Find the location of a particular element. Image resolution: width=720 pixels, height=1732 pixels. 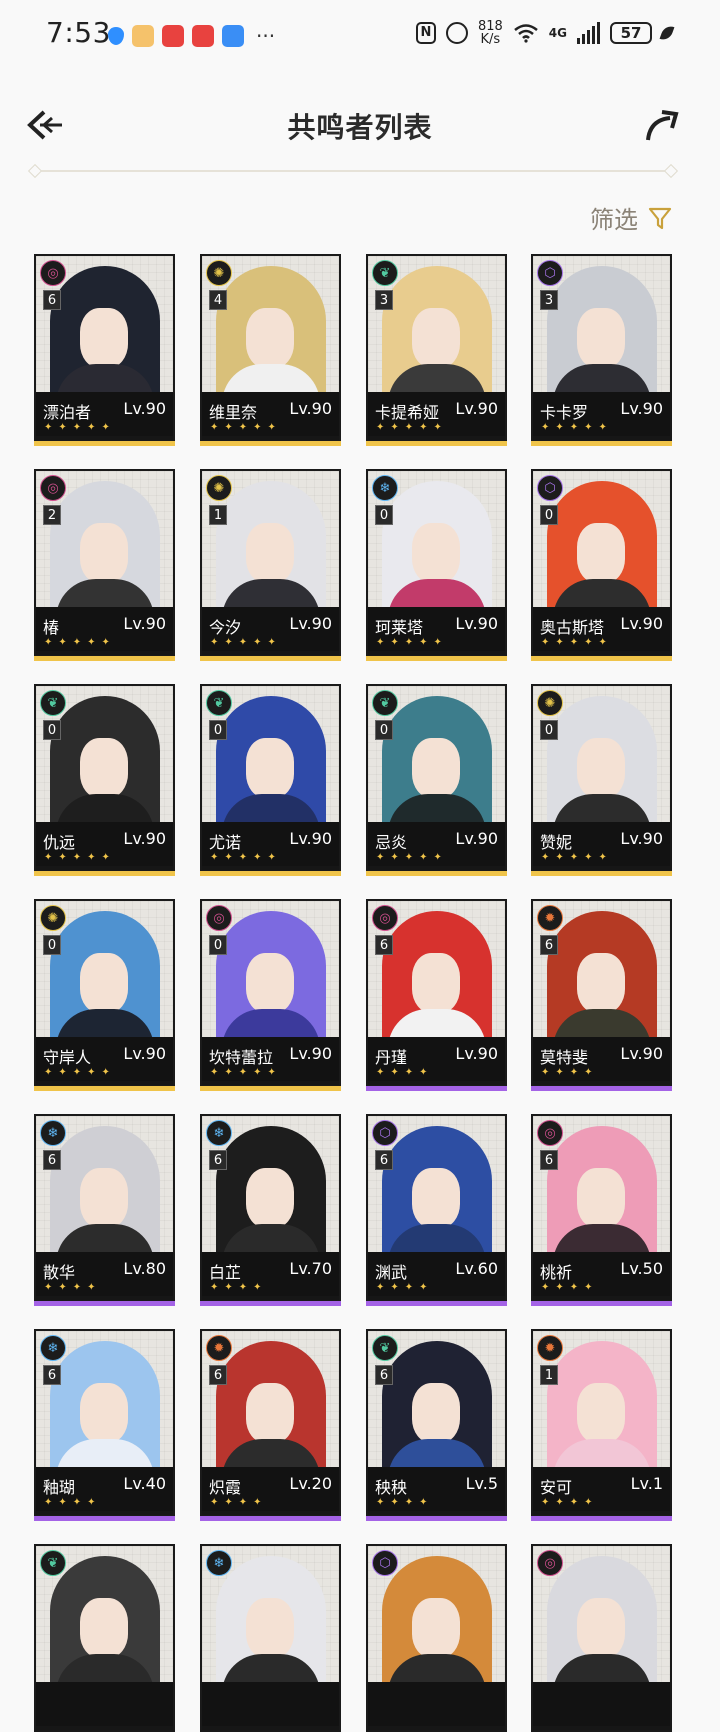

card-info: 维里奈 Lv.90 ✦✦✦✦✦ is located at coordinates (270, 414).